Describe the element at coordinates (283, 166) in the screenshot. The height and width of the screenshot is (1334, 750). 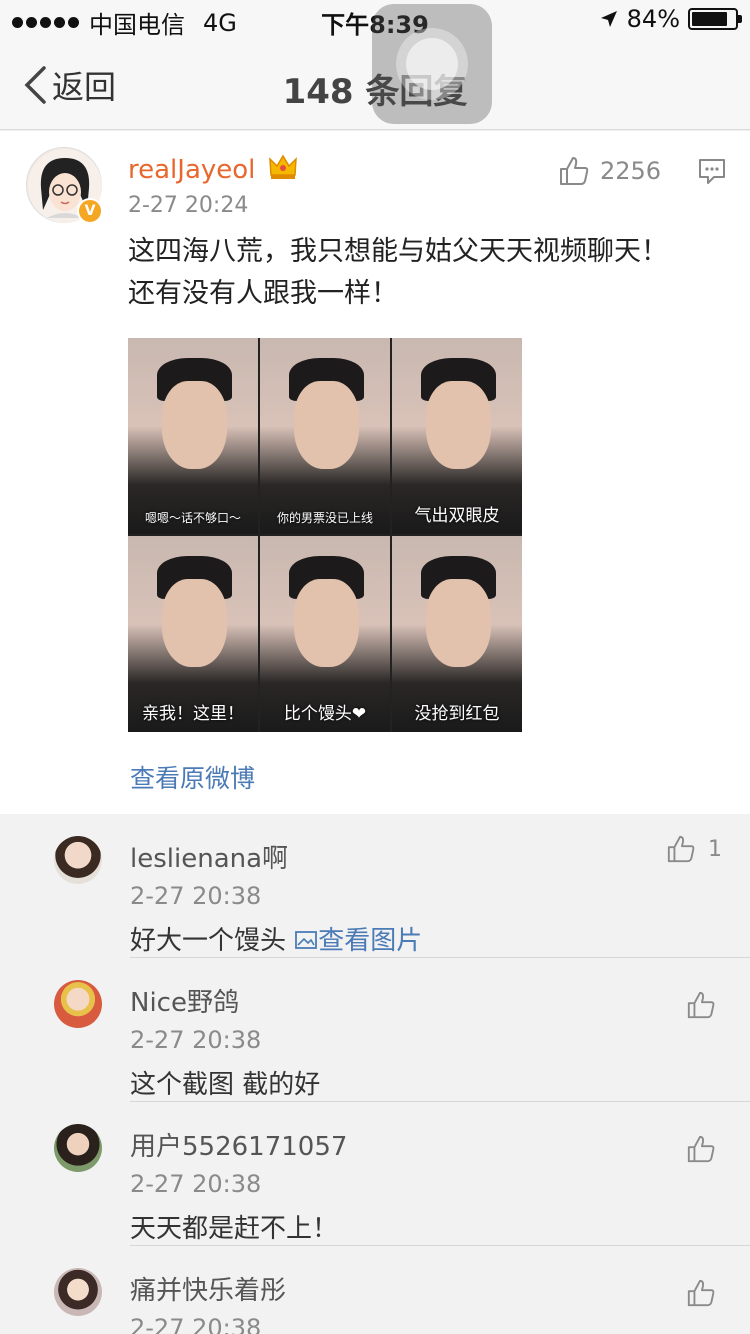
I see `crown-badge-icon` at that location.